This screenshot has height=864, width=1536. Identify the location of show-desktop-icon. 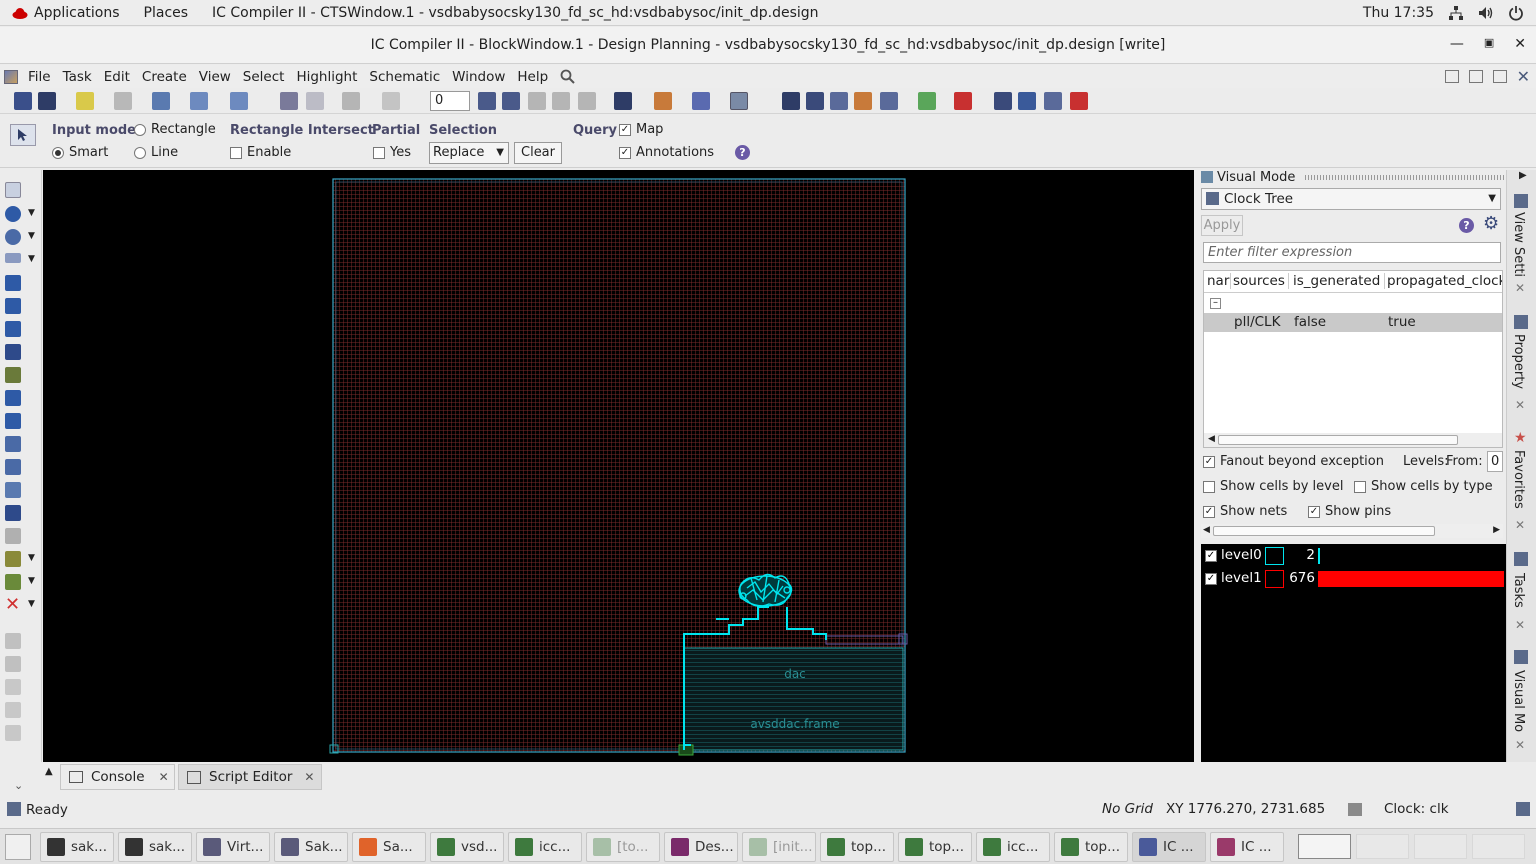
(18, 847).